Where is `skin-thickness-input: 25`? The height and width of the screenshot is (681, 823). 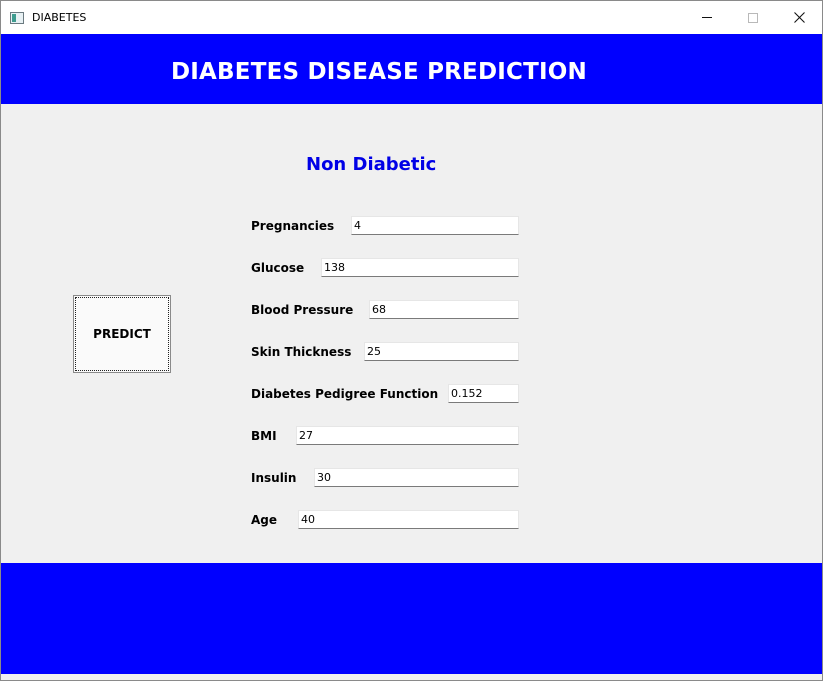
skin-thickness-input: 25 is located at coordinates (441, 351).